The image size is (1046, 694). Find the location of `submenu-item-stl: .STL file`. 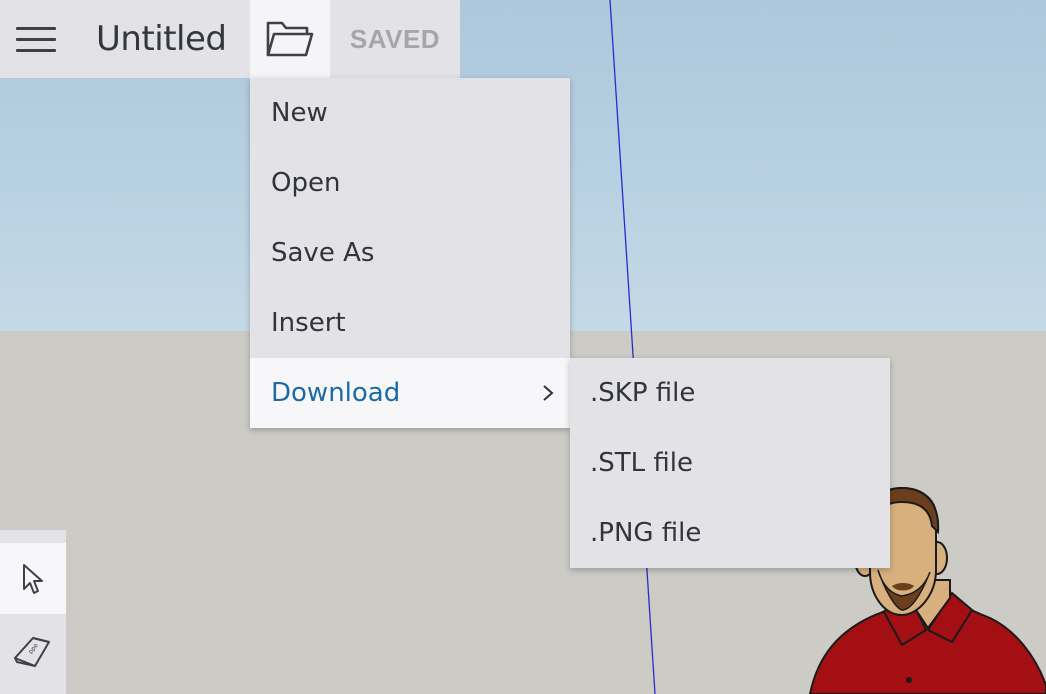

submenu-item-stl: .STL file is located at coordinates (730, 463).